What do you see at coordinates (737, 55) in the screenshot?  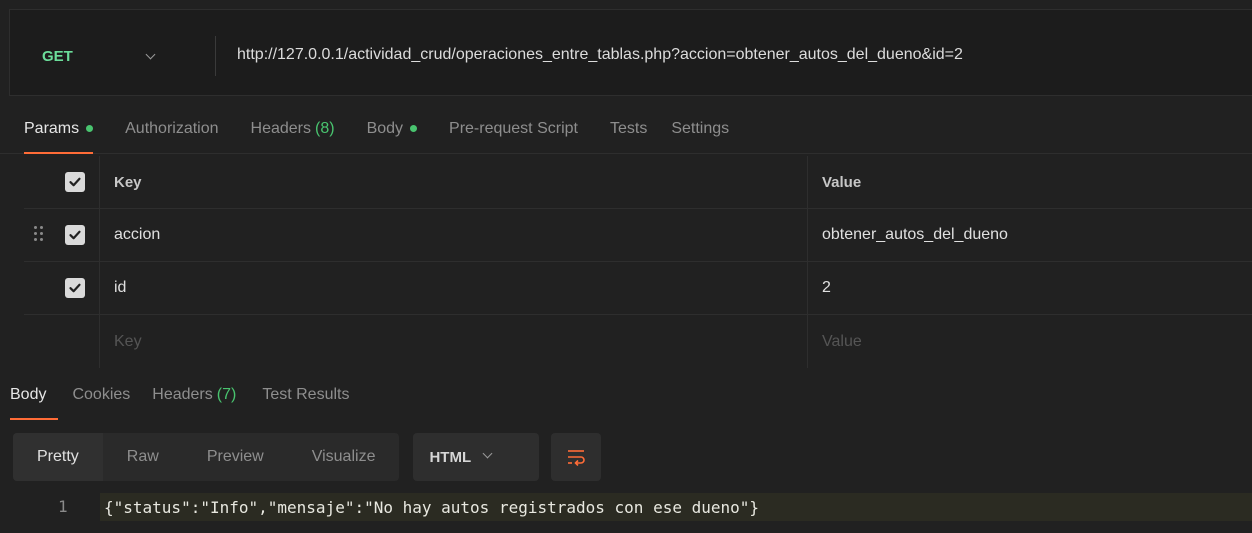 I see `url-input` at bounding box center [737, 55].